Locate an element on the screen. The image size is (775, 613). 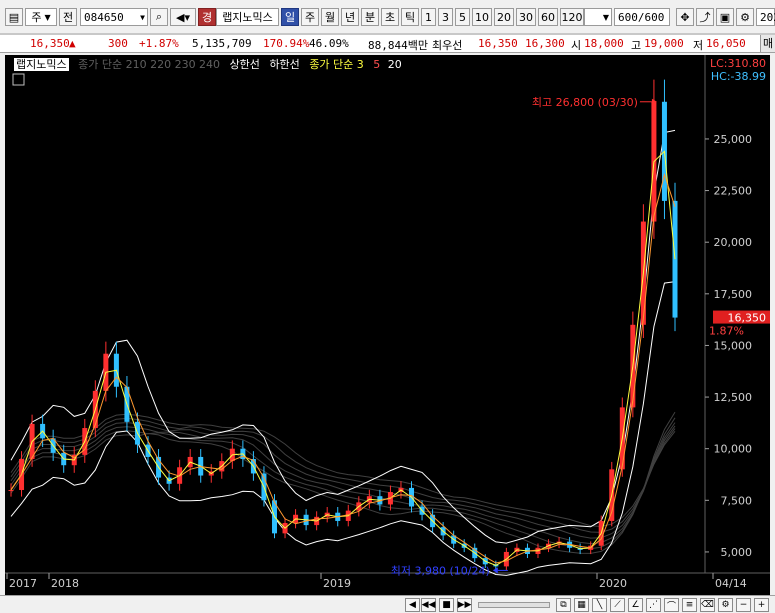
interval-30-button: 30 is located at coordinates (526, 17).